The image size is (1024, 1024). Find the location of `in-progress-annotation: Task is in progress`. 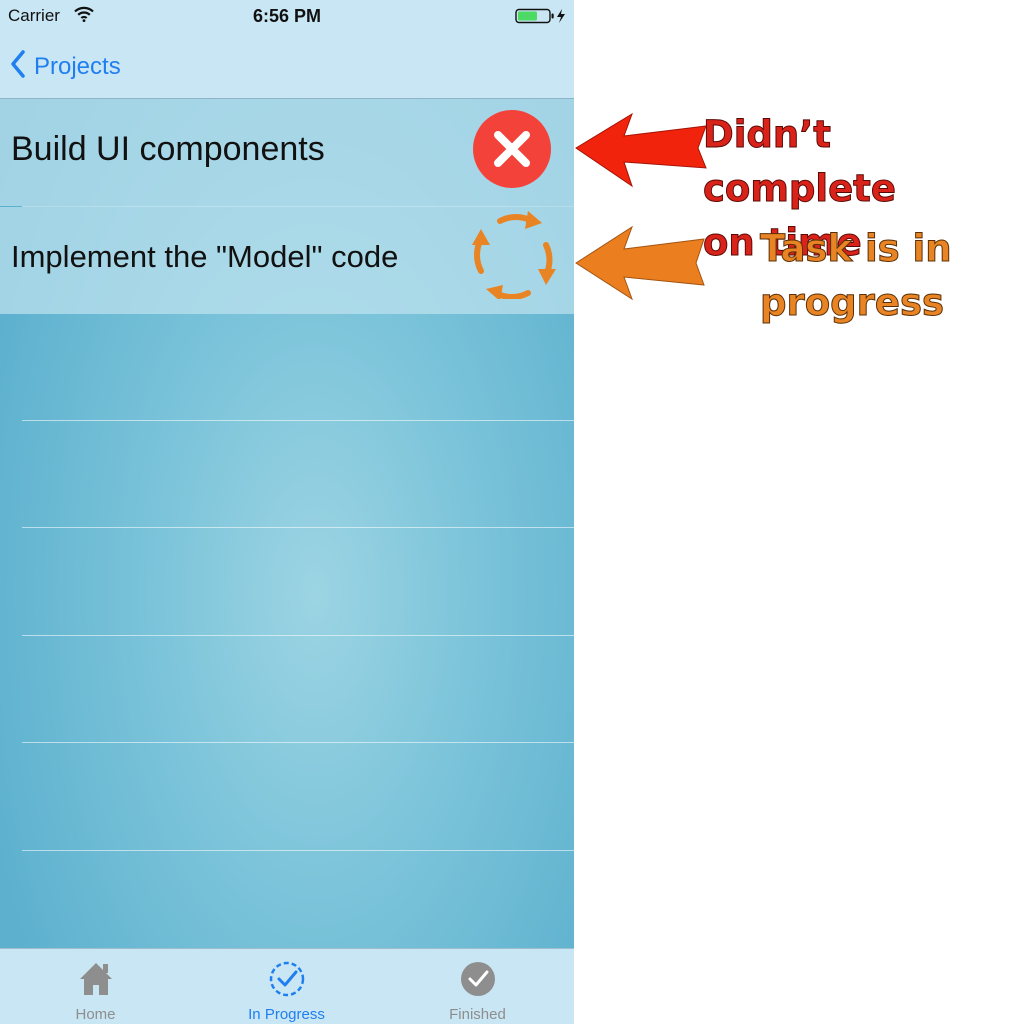

in-progress-annotation: Task is in progress is located at coordinates (856, 276).